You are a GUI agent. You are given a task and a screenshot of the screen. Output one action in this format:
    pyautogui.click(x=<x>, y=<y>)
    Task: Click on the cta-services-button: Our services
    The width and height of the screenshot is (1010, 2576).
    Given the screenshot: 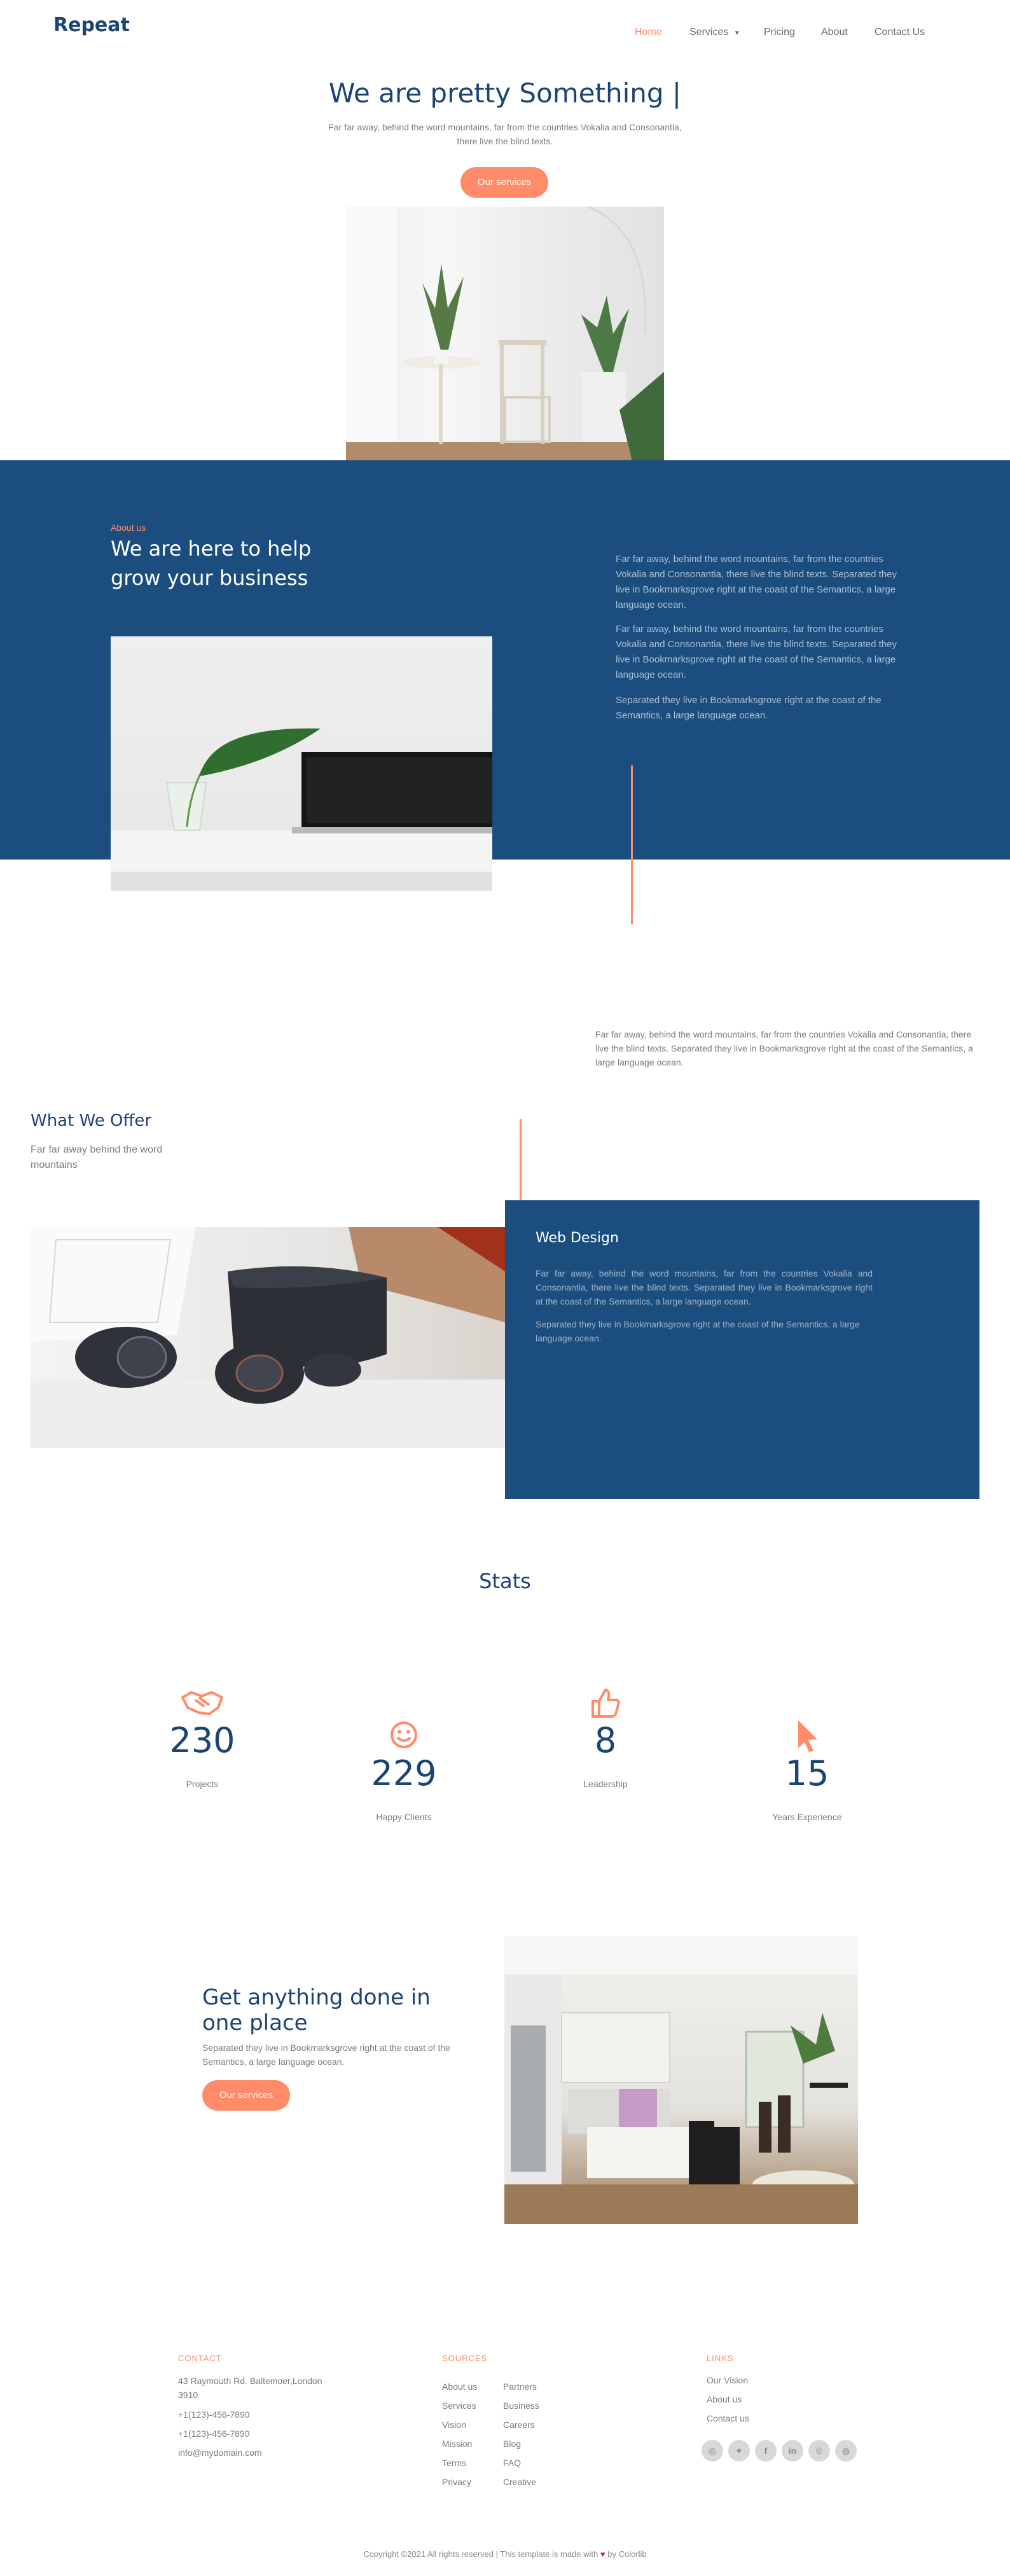 What is the action you would take?
    pyautogui.click(x=246, y=2095)
    